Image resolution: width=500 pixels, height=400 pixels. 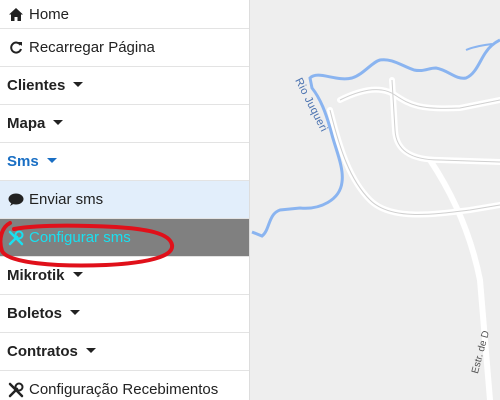 What do you see at coordinates (124, 14) in the screenshot?
I see `sidebar-item-home: Home` at bounding box center [124, 14].